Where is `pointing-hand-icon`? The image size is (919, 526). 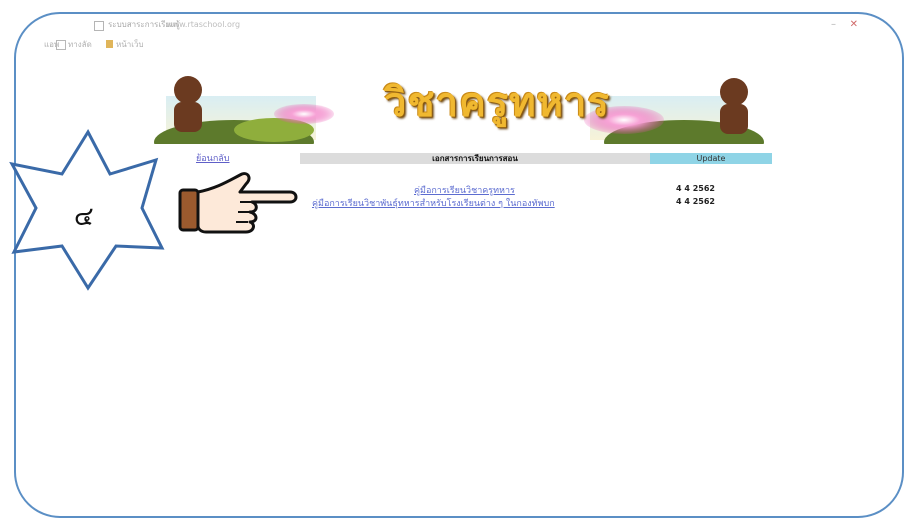
pointing-hand-icon is located at coordinates (238, 203).